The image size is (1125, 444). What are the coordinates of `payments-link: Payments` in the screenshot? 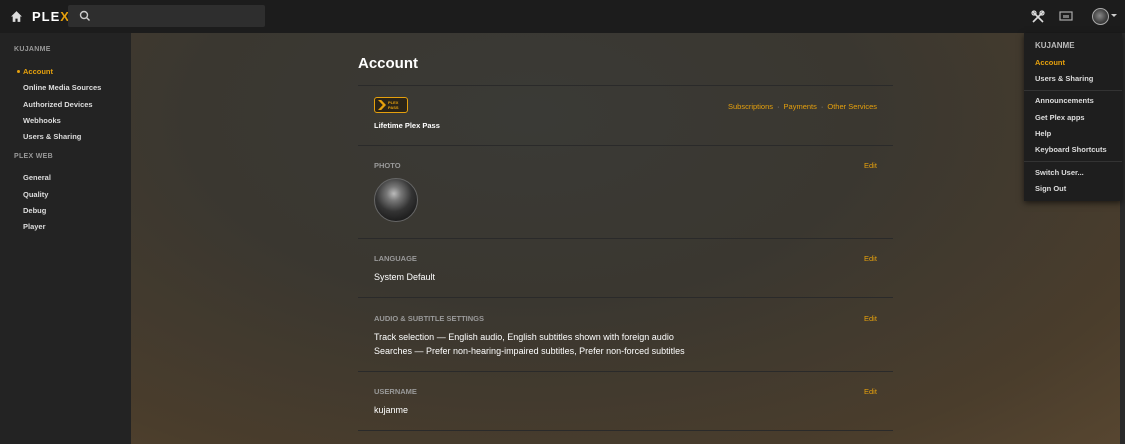 It's located at (800, 106).